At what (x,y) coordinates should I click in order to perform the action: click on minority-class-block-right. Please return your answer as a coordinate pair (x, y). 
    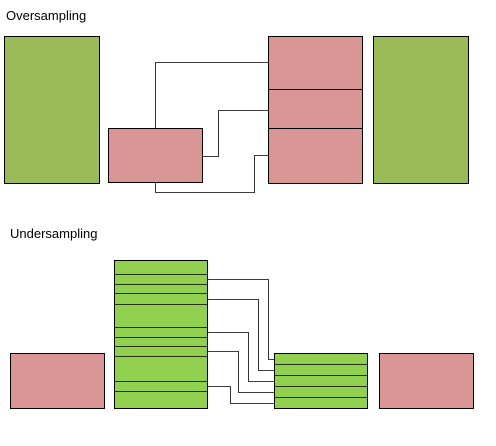
    Looking at the image, I should click on (426, 381).